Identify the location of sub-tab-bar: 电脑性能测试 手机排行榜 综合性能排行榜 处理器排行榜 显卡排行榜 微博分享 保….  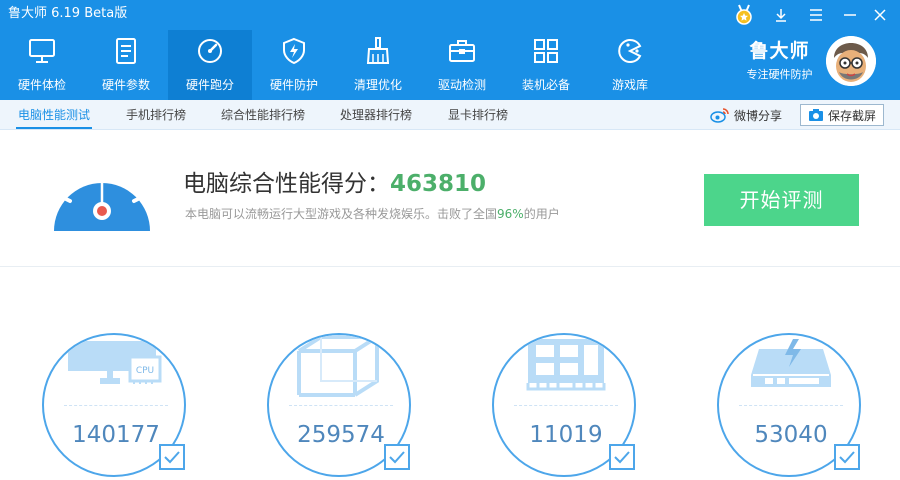
(450, 115).